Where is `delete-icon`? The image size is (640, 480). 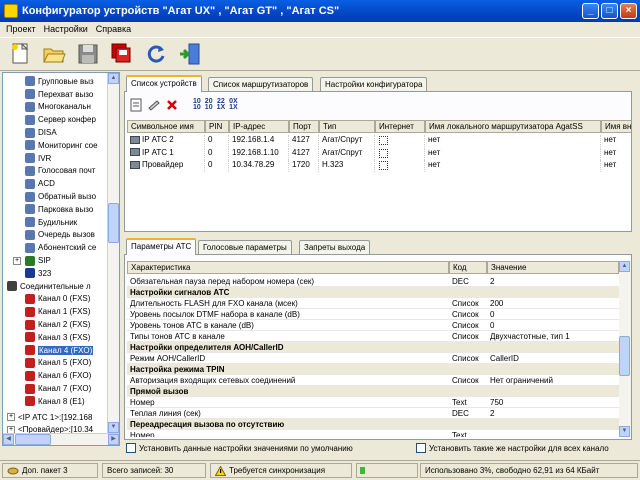
delete-icon is located at coordinates (172, 105).